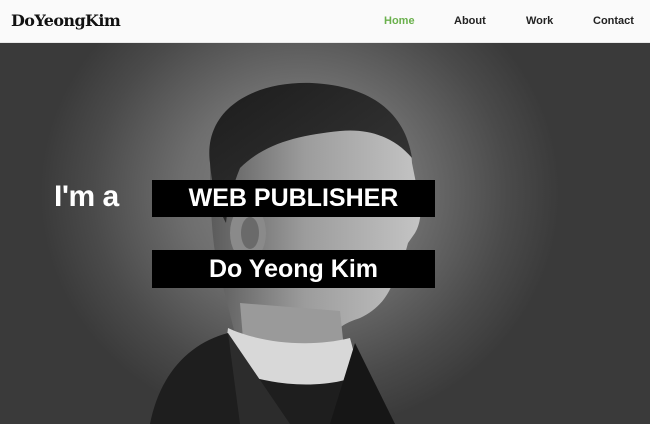 The width and height of the screenshot is (650, 424). What do you see at coordinates (293, 269) in the screenshot?
I see `hero-name-label: Do Yeong Kim` at bounding box center [293, 269].